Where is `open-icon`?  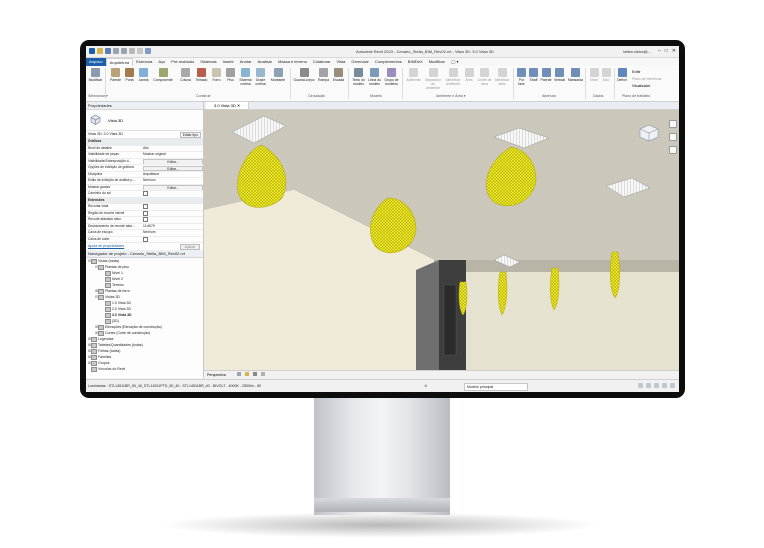 open-icon is located at coordinates (100, 51).